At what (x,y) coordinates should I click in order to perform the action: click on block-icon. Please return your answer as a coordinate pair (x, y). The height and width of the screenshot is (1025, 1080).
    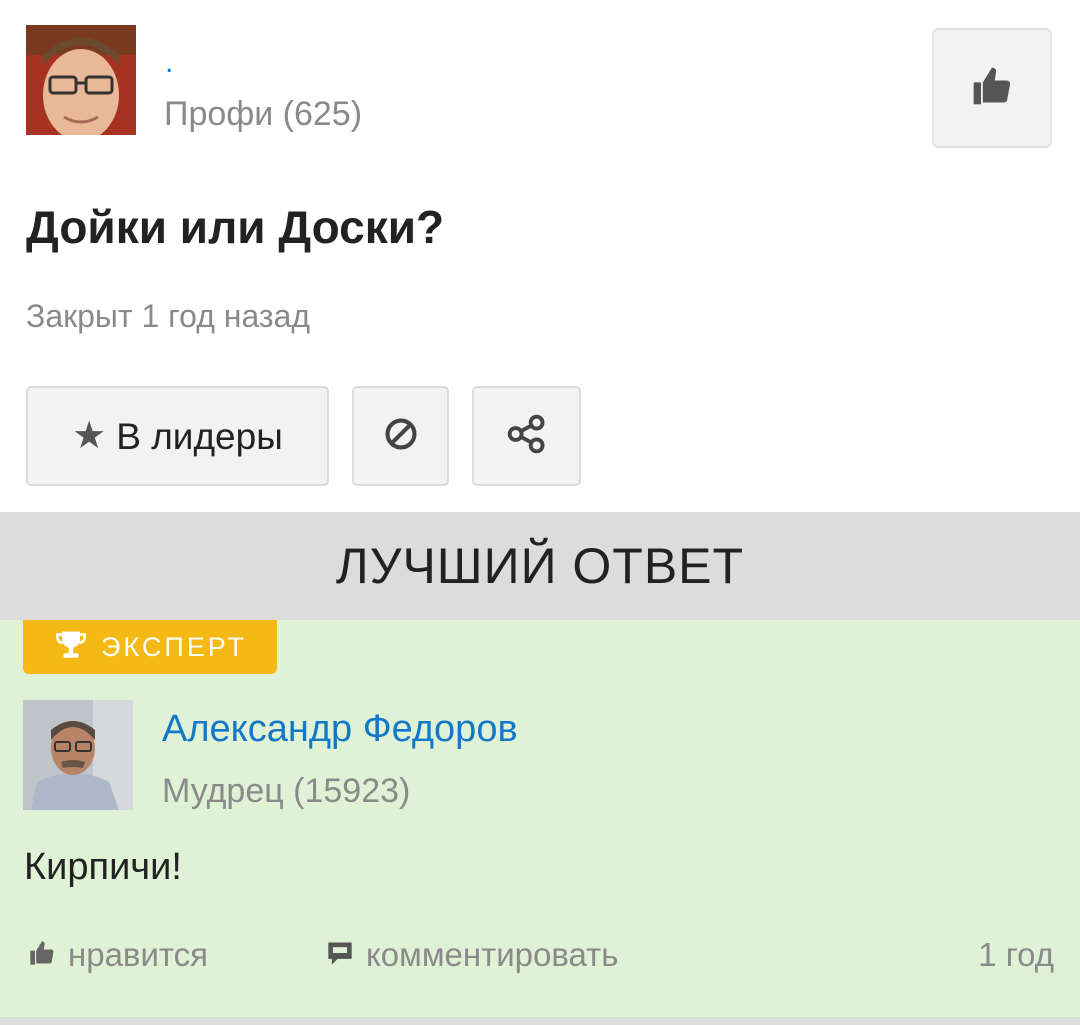
    Looking at the image, I should click on (401, 436).